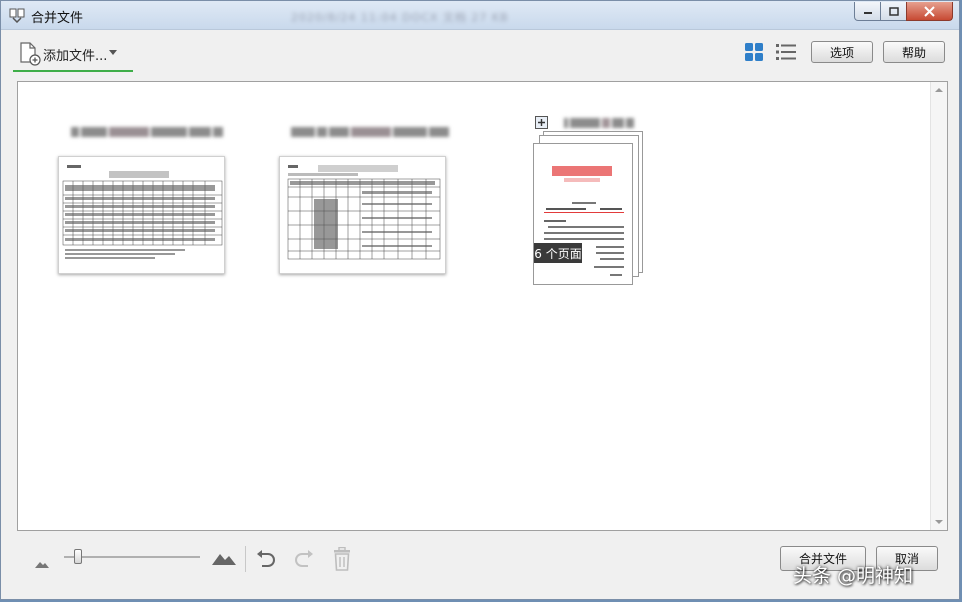  Describe the element at coordinates (400, 17) in the screenshot. I see `background-blurred-text: 2020/8/24 11:04 DOCX 文档 27 KB` at that location.